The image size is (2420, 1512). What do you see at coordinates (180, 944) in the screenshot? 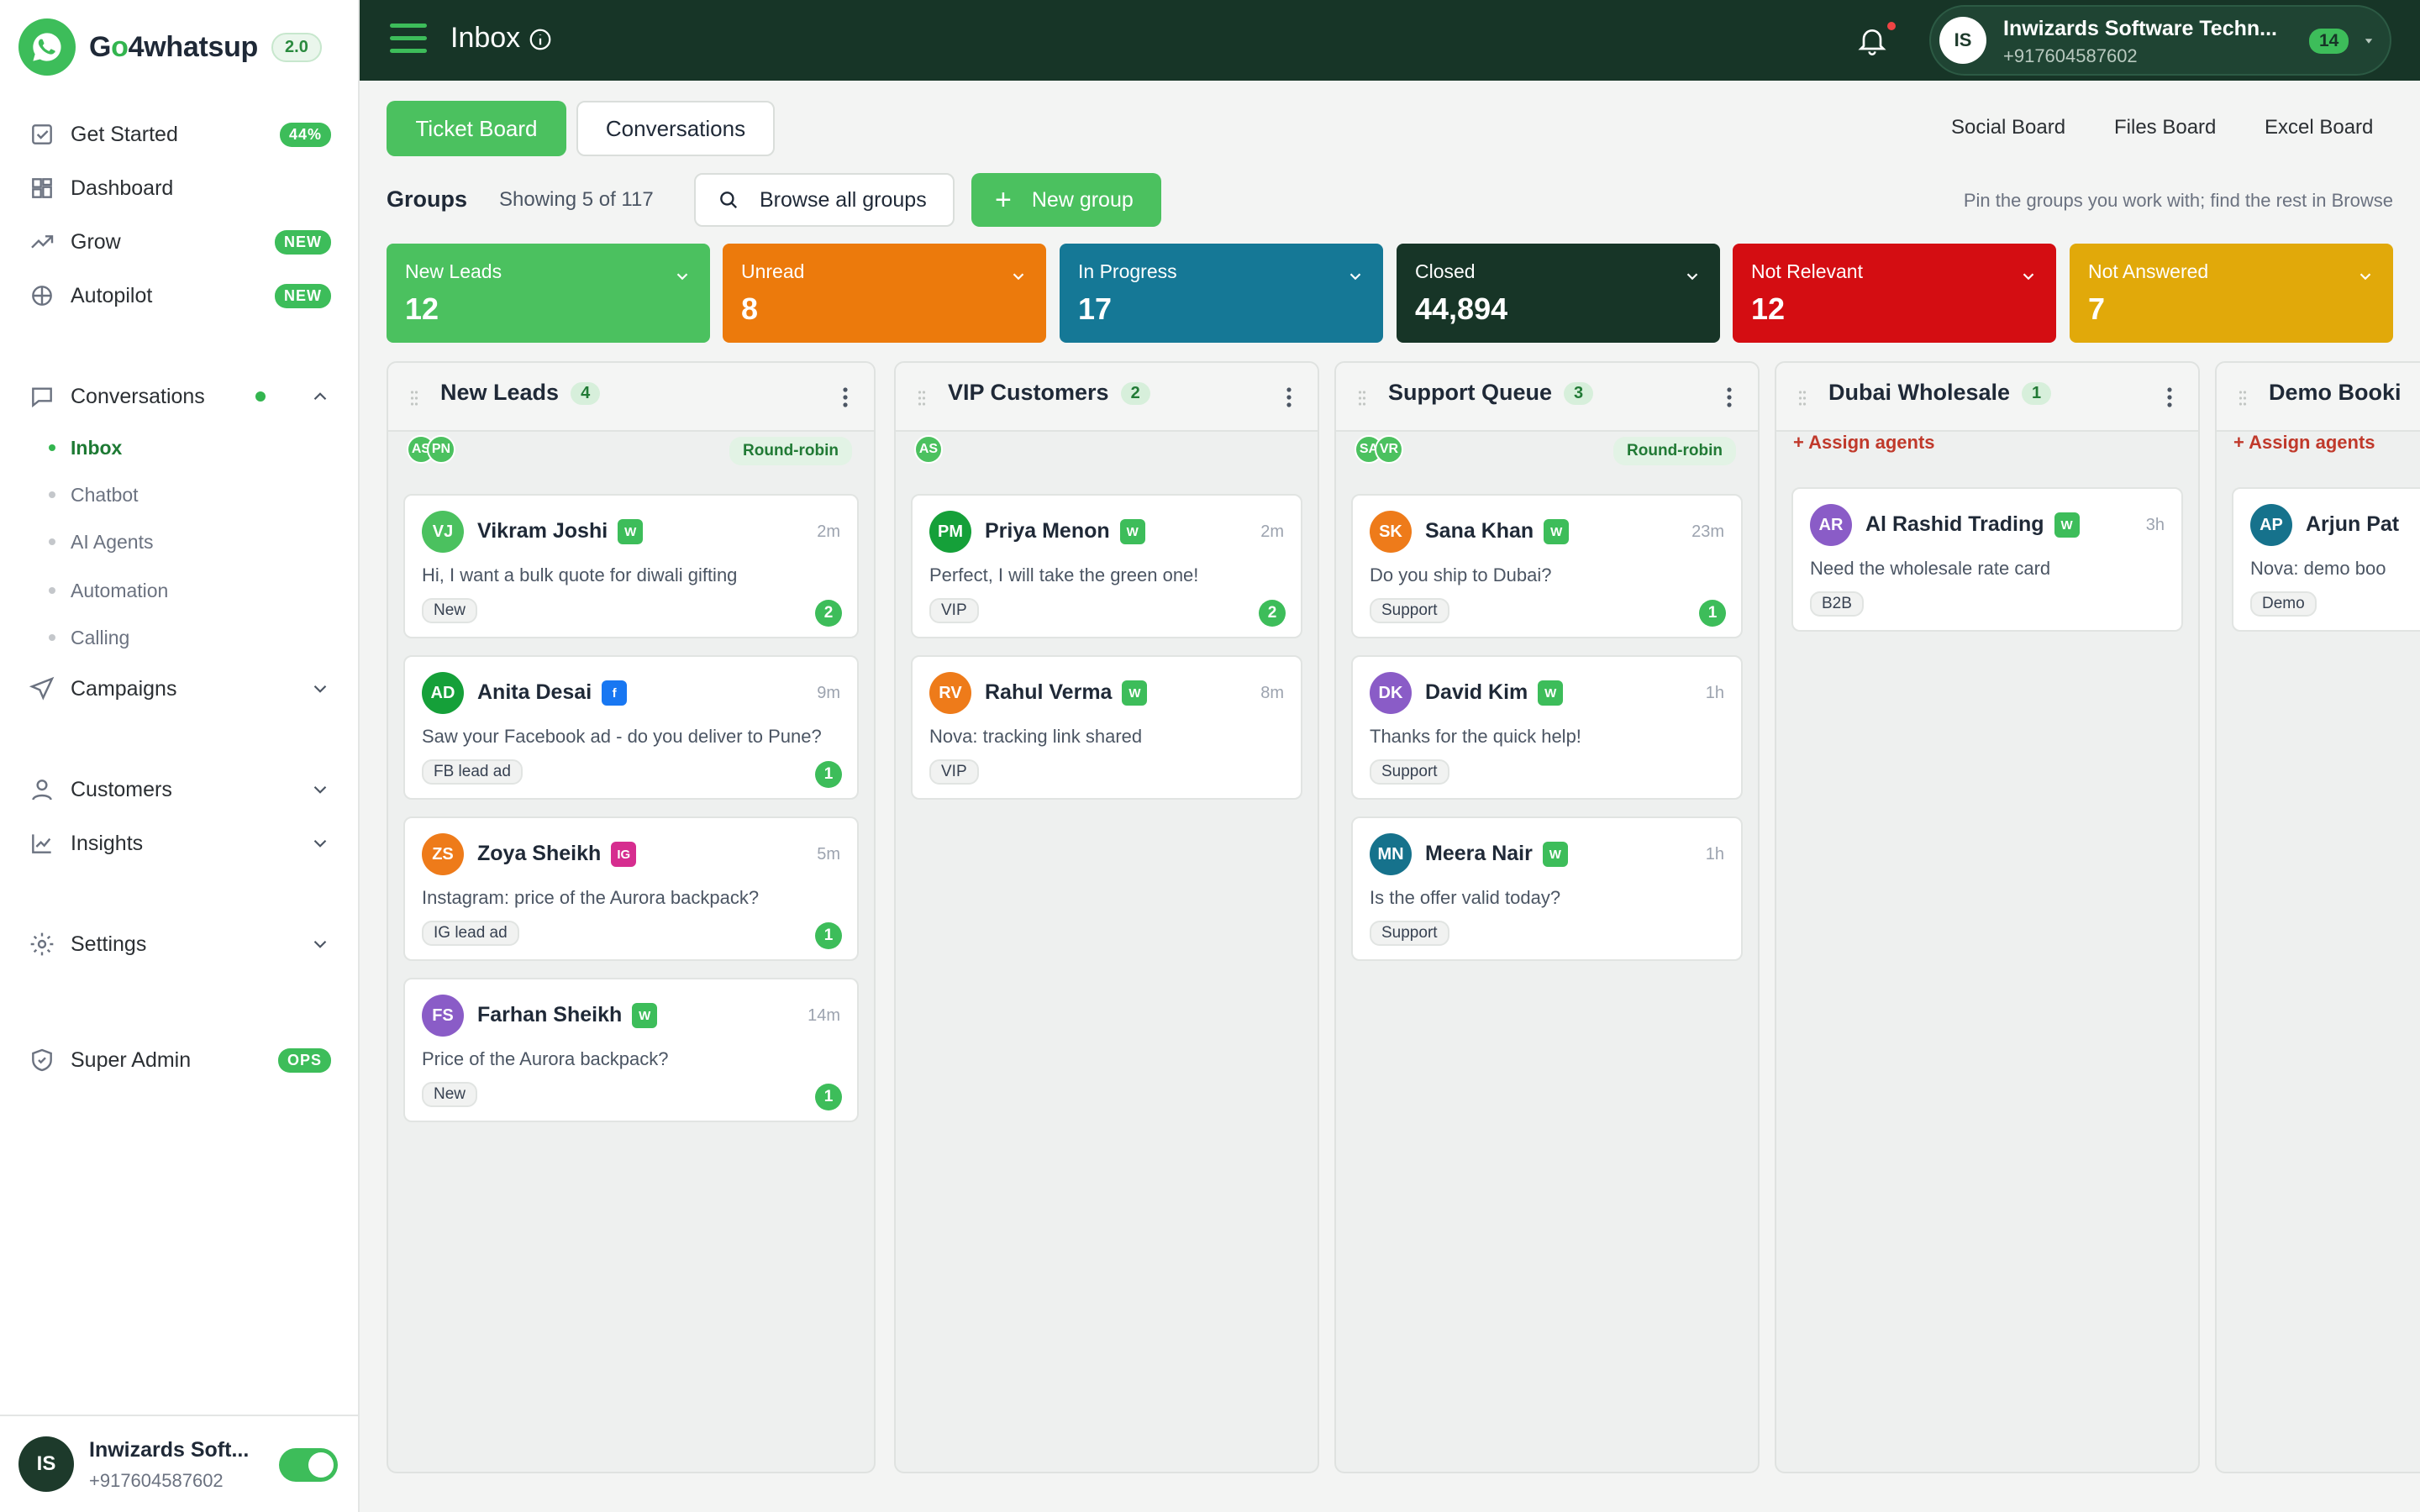
I see `nav-settings: Settings` at bounding box center [180, 944].